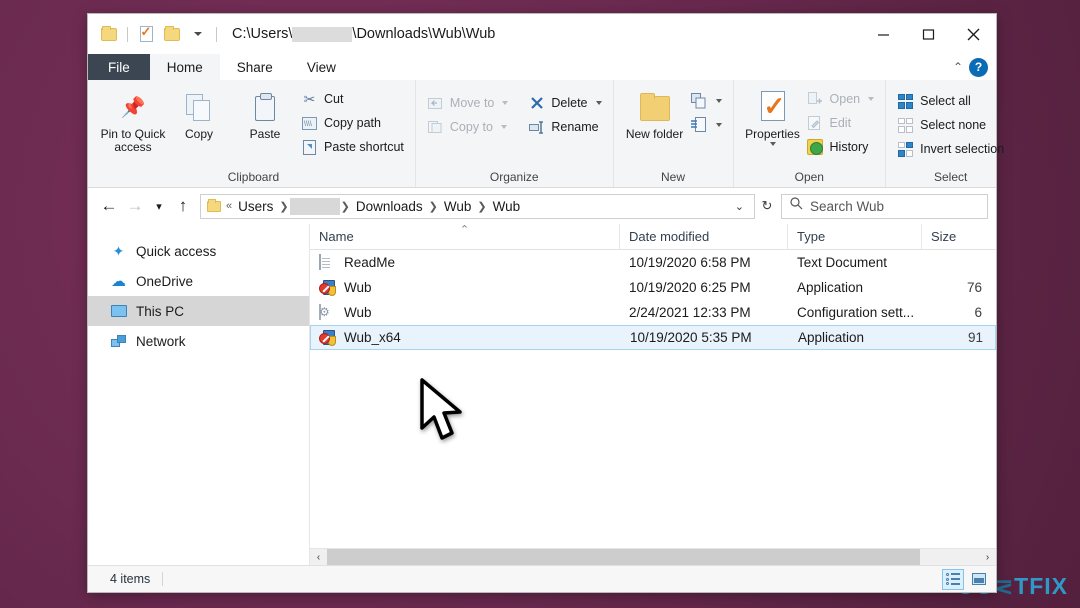  Describe the element at coordinates (513, 133) in the screenshot. I see `ribbon-group-organize: Move to Copy to Delete Rename Organize` at that location.